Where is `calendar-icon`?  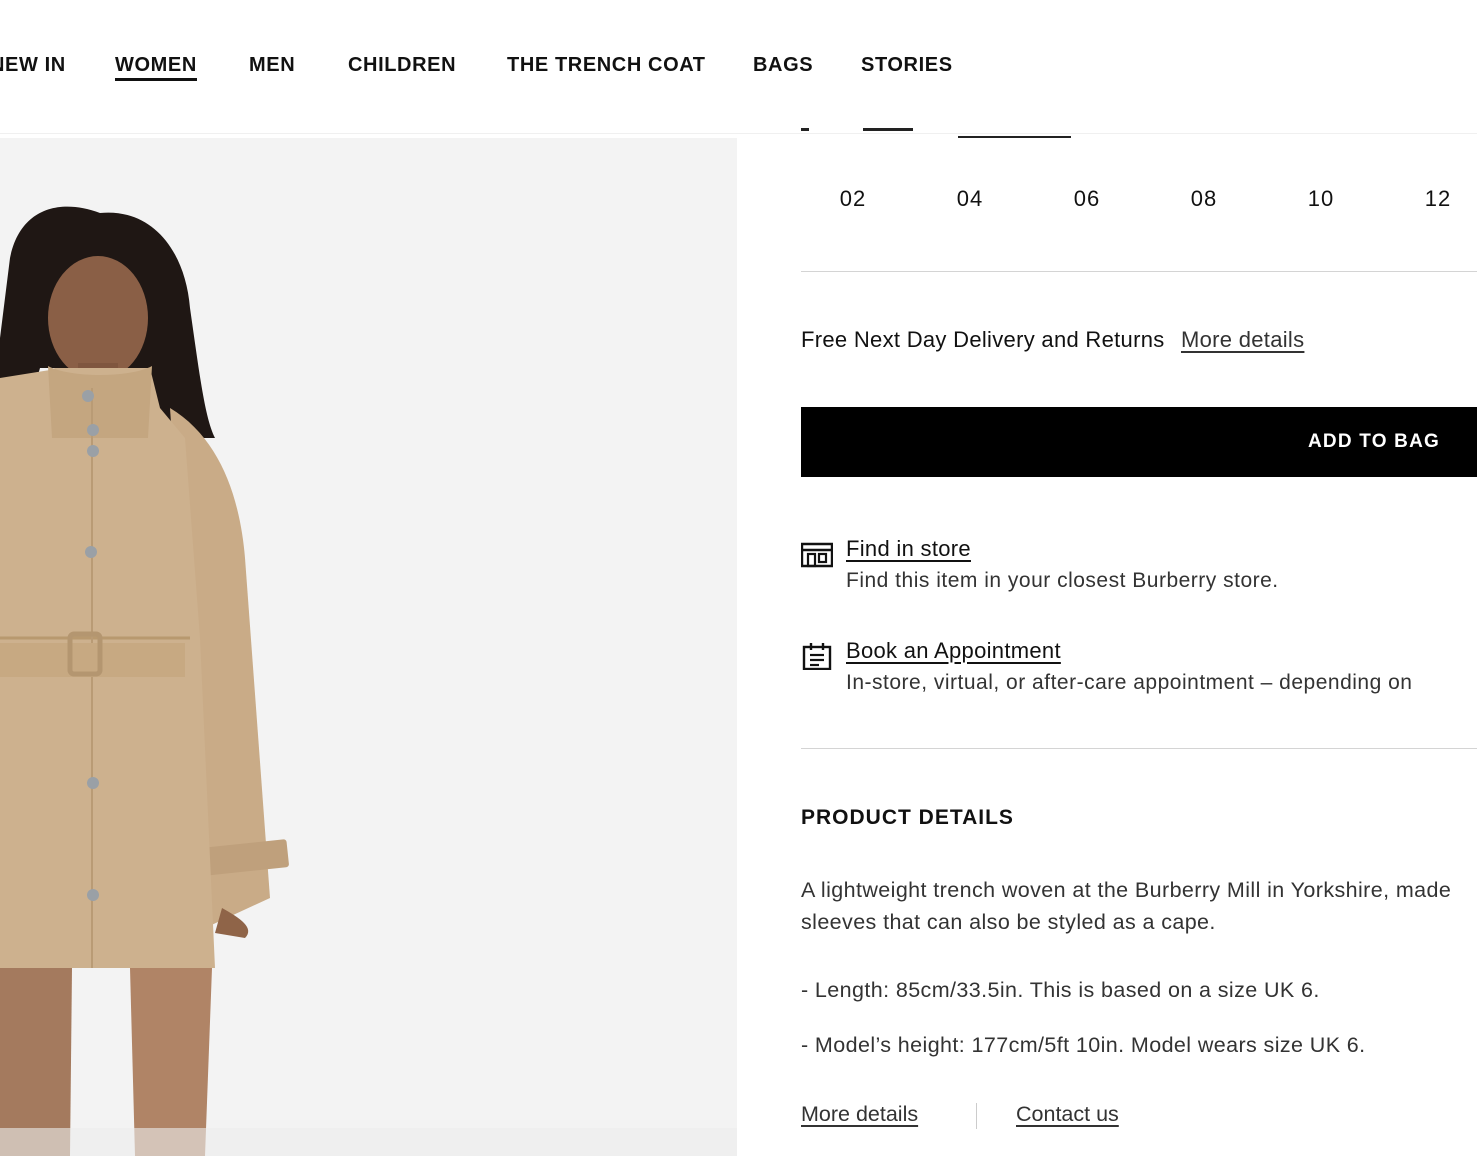 calendar-icon is located at coordinates (817, 656).